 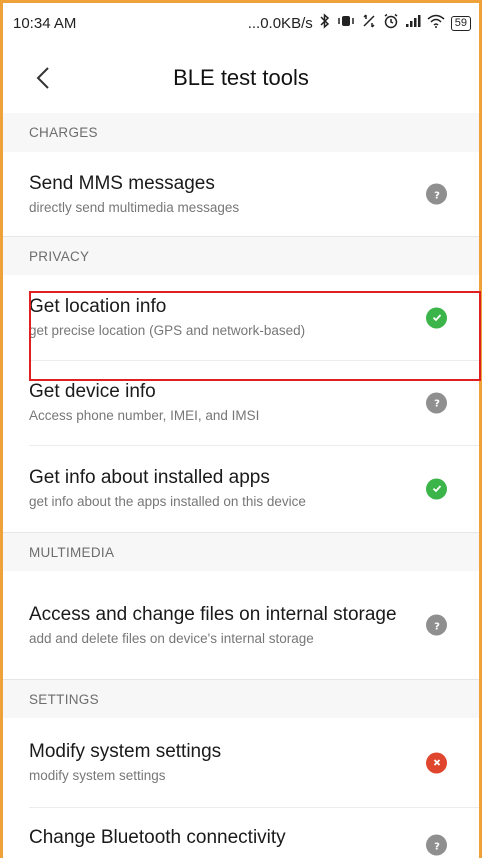 I want to click on permission-title: Get location info, so click(x=98, y=306).